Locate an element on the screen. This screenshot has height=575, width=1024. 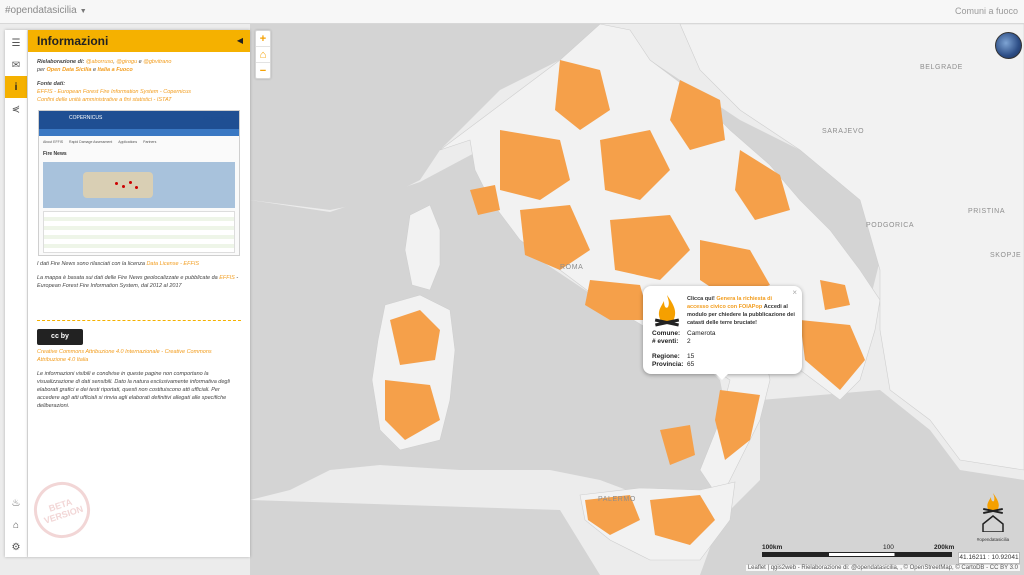
thumb-header-text: COPERNICUS is located at coordinates (86, 118).